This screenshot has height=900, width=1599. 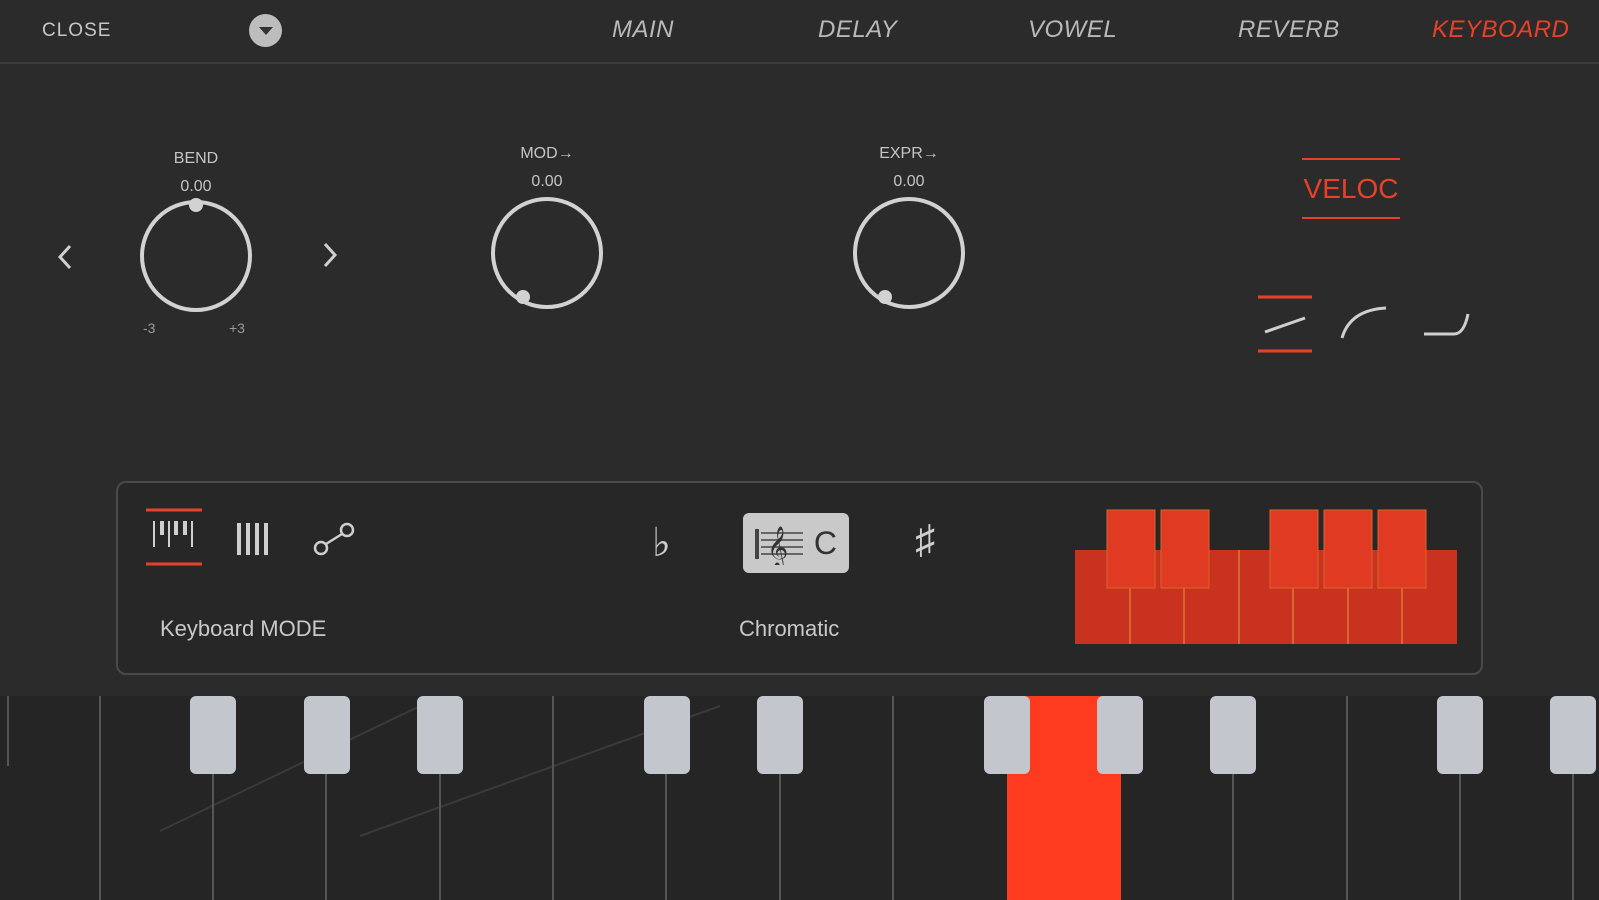 I want to click on expr-knob, so click(x=909, y=253).